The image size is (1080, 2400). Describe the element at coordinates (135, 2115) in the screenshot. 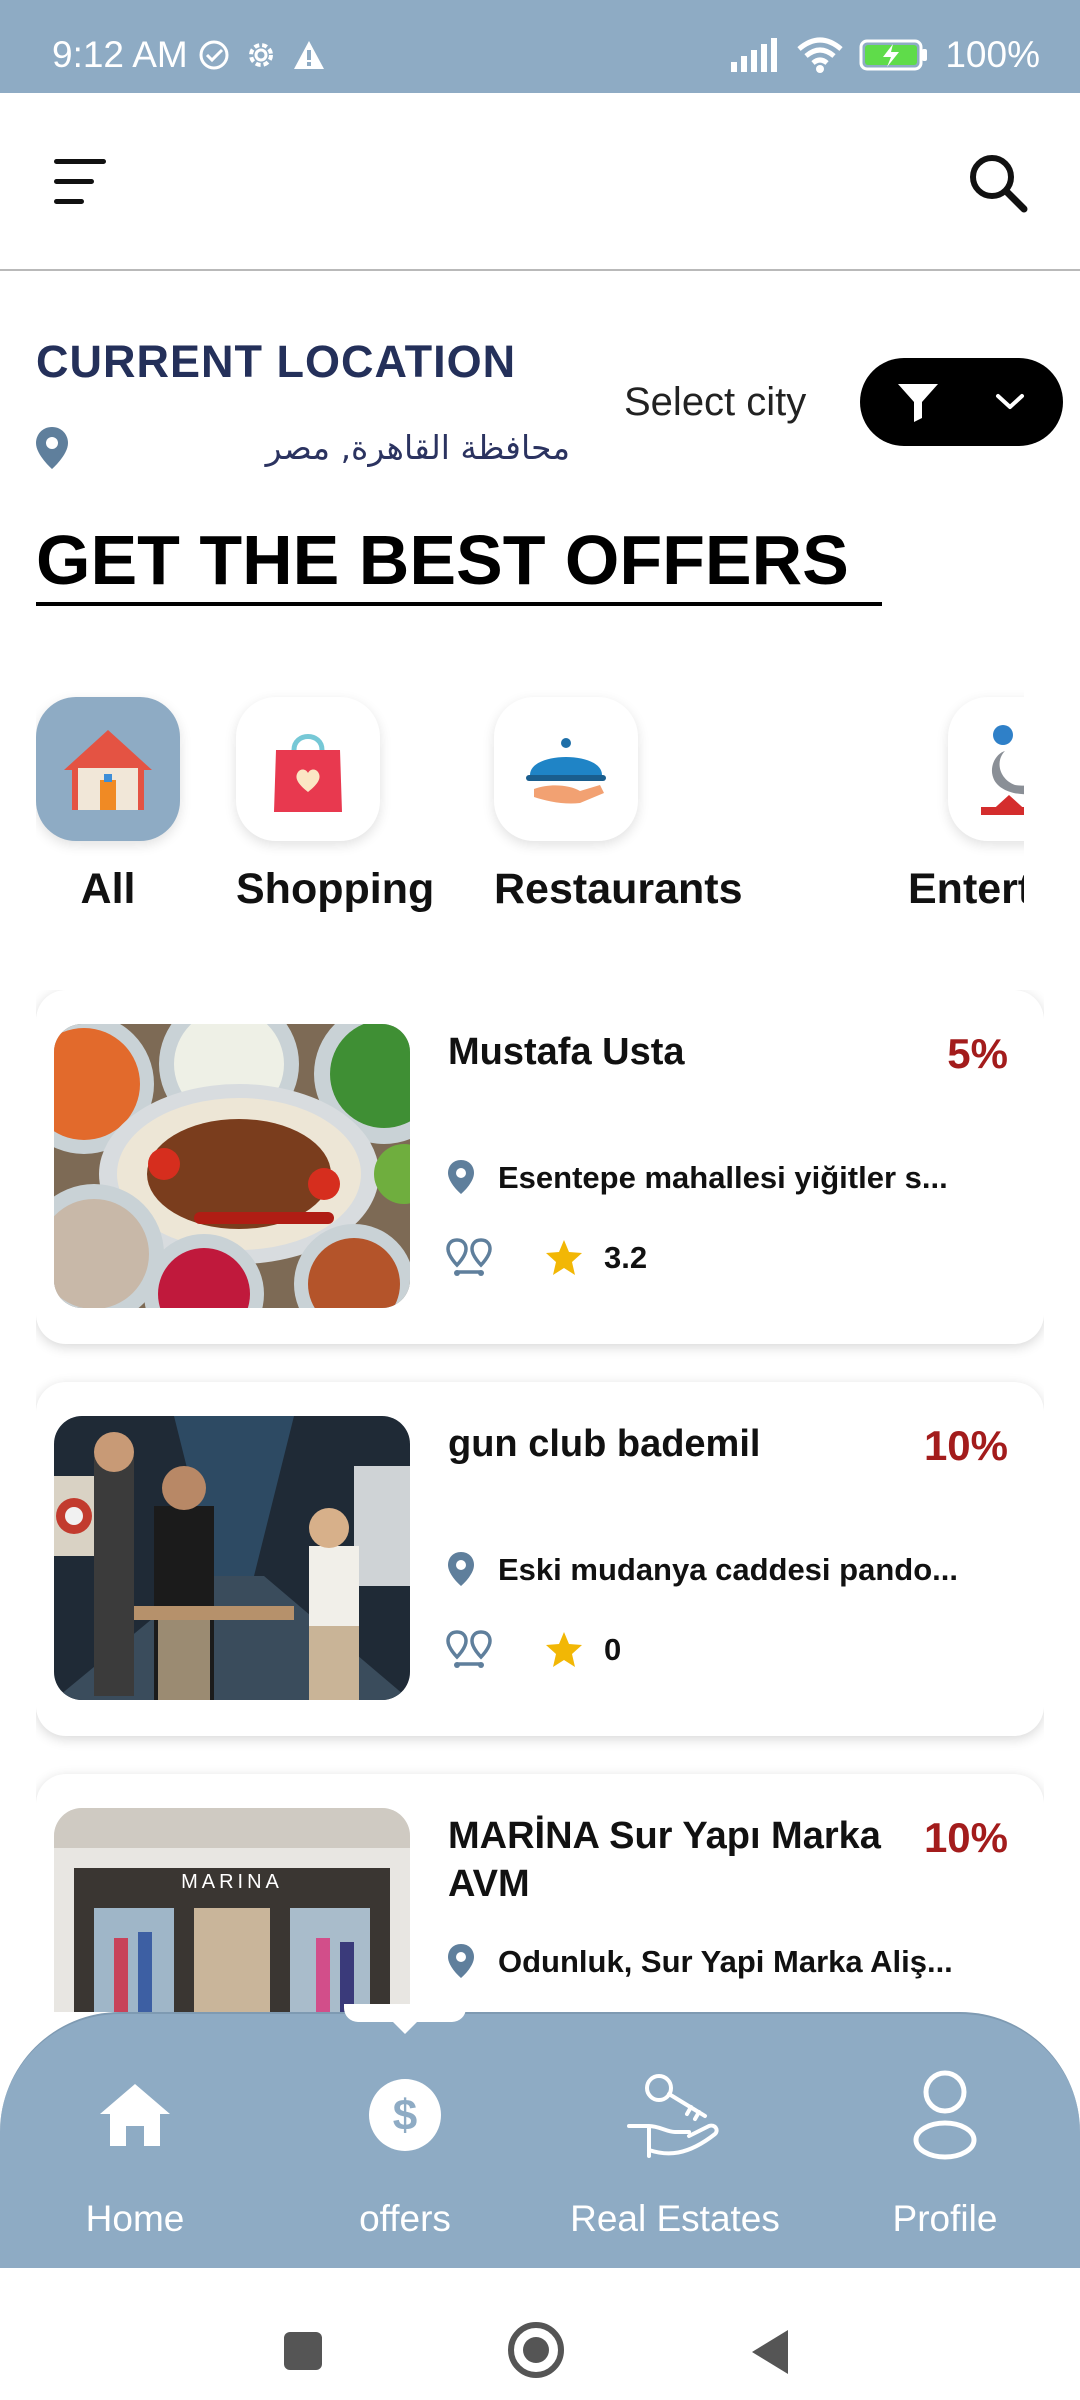

I see `home-icon` at that location.